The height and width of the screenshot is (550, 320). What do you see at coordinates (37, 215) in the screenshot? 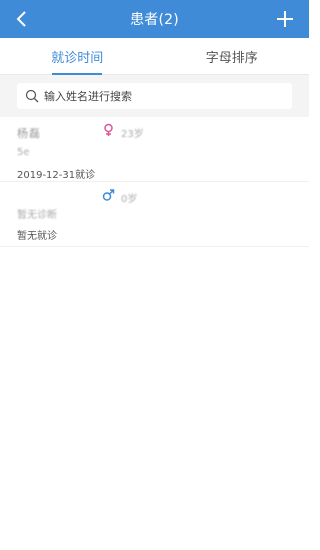
I see `patient-diagnosis: 暂无诊断` at bounding box center [37, 215].